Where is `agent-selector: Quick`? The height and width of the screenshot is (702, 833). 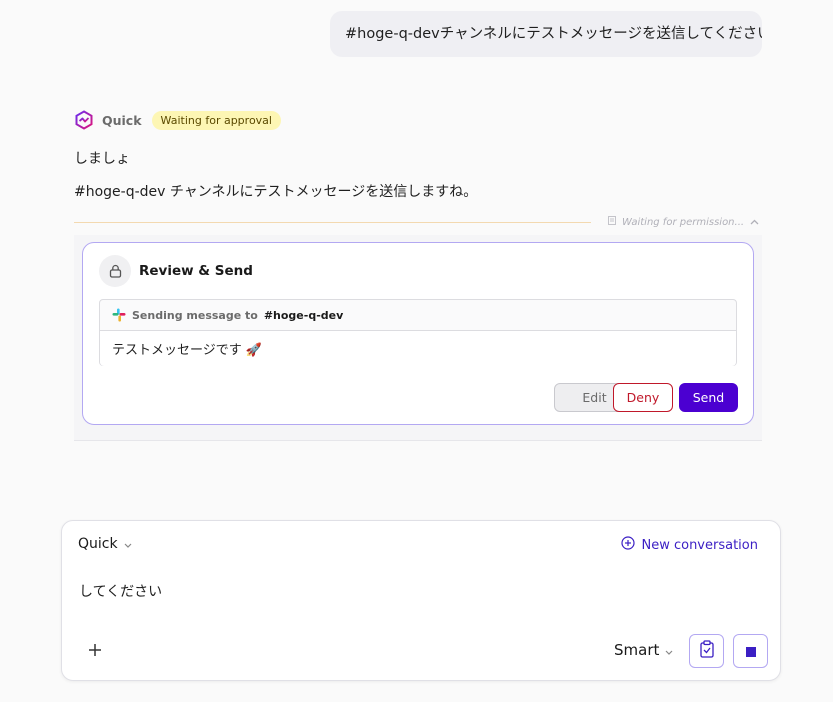
agent-selector: Quick is located at coordinates (105, 544).